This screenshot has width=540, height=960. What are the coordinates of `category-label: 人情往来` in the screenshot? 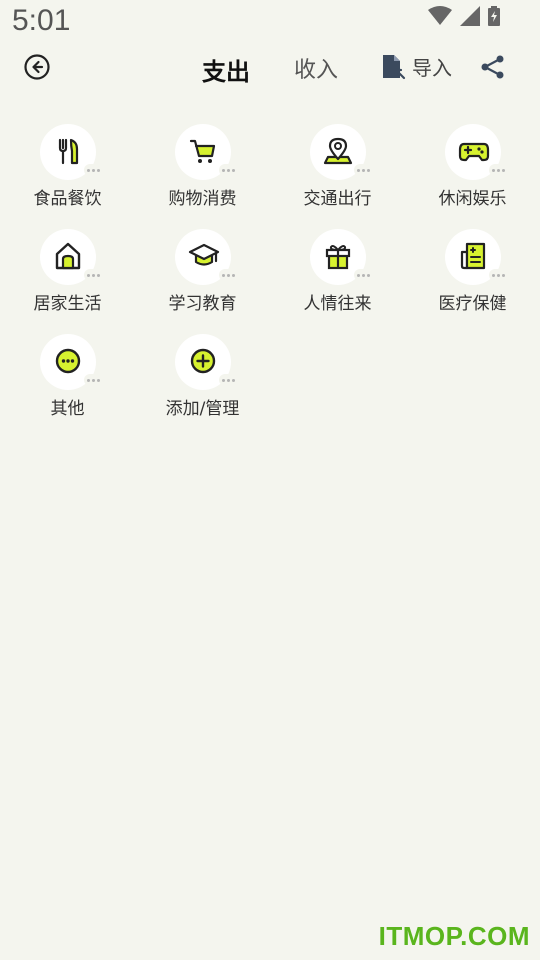 It's located at (337, 304).